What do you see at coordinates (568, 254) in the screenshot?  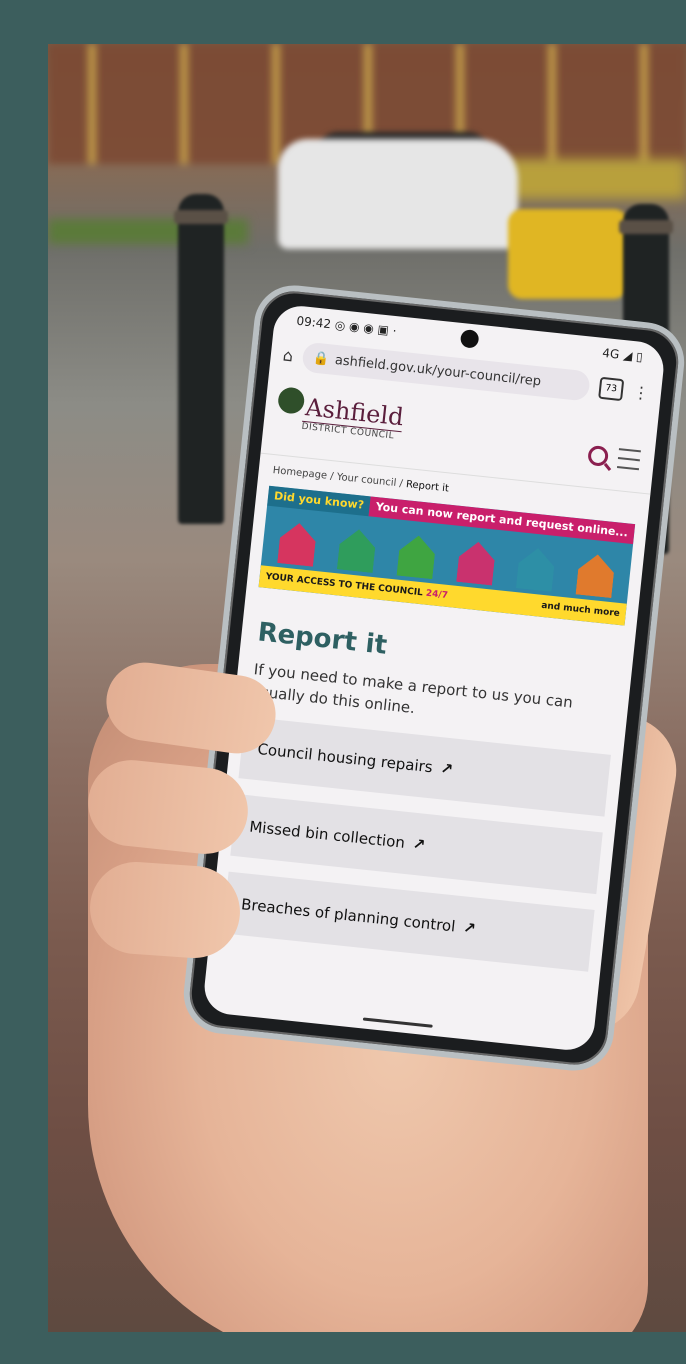 I see `background-yellow-bin` at bounding box center [568, 254].